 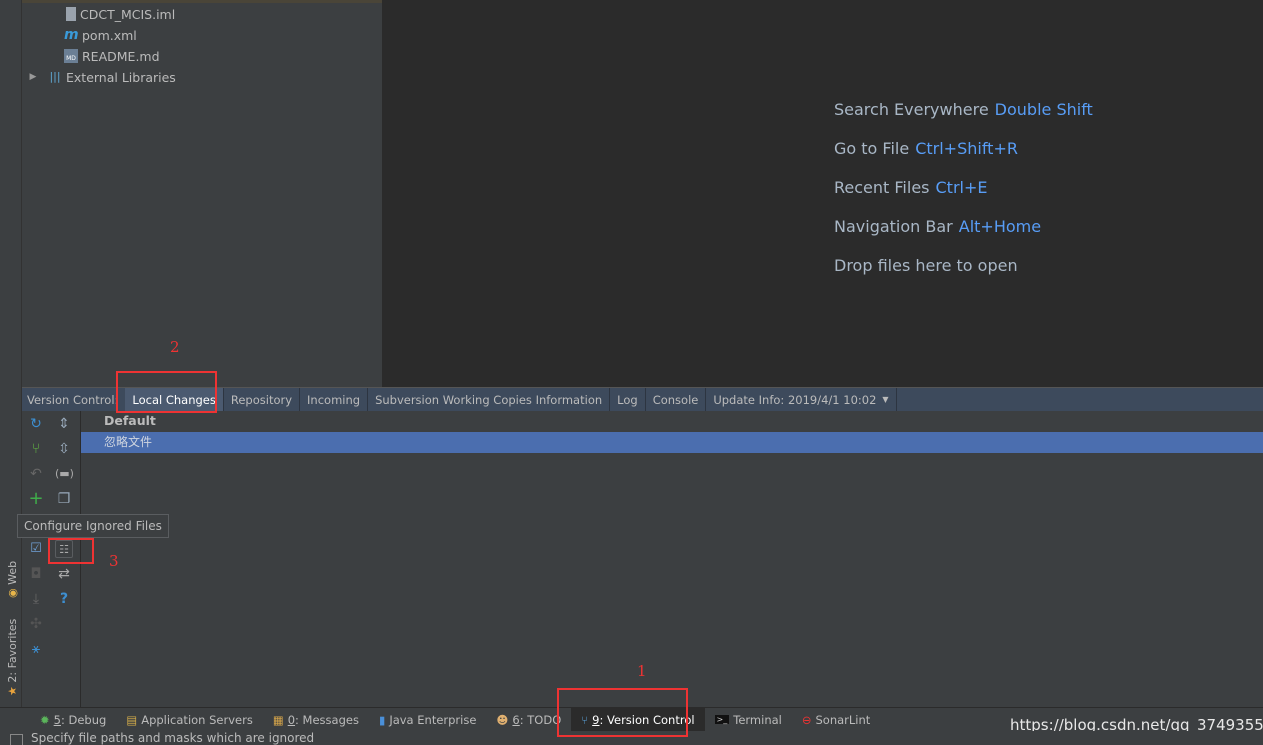 I want to click on messages-tool-button: ▦ 0: Messages, so click(x=316, y=720).